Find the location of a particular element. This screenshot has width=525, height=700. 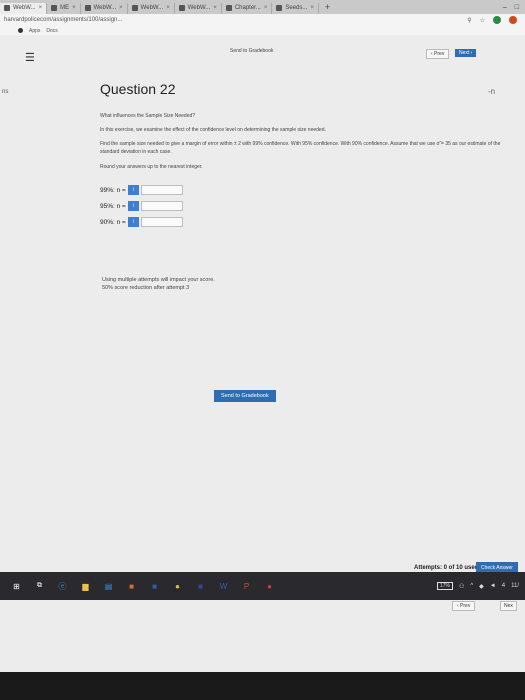

bookmark-icon is located at coordinates (20, 30).